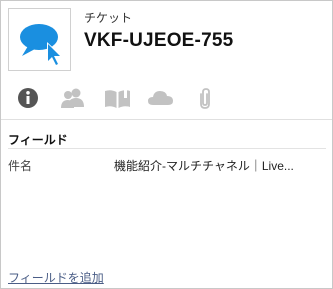 The height and width of the screenshot is (289, 333). I want to click on tab-cloud, so click(161, 99).